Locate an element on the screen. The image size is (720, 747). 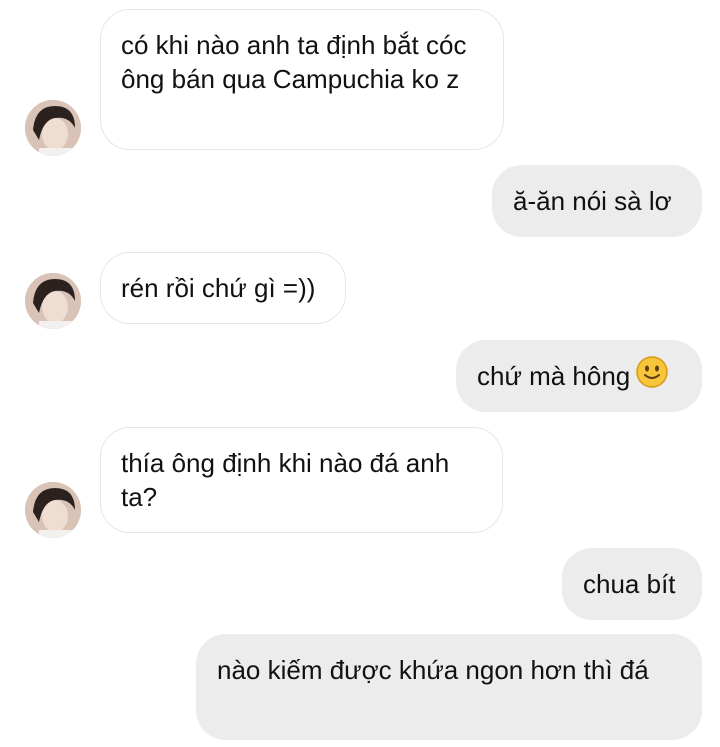
message-text: chua bít is located at coordinates (629, 584).